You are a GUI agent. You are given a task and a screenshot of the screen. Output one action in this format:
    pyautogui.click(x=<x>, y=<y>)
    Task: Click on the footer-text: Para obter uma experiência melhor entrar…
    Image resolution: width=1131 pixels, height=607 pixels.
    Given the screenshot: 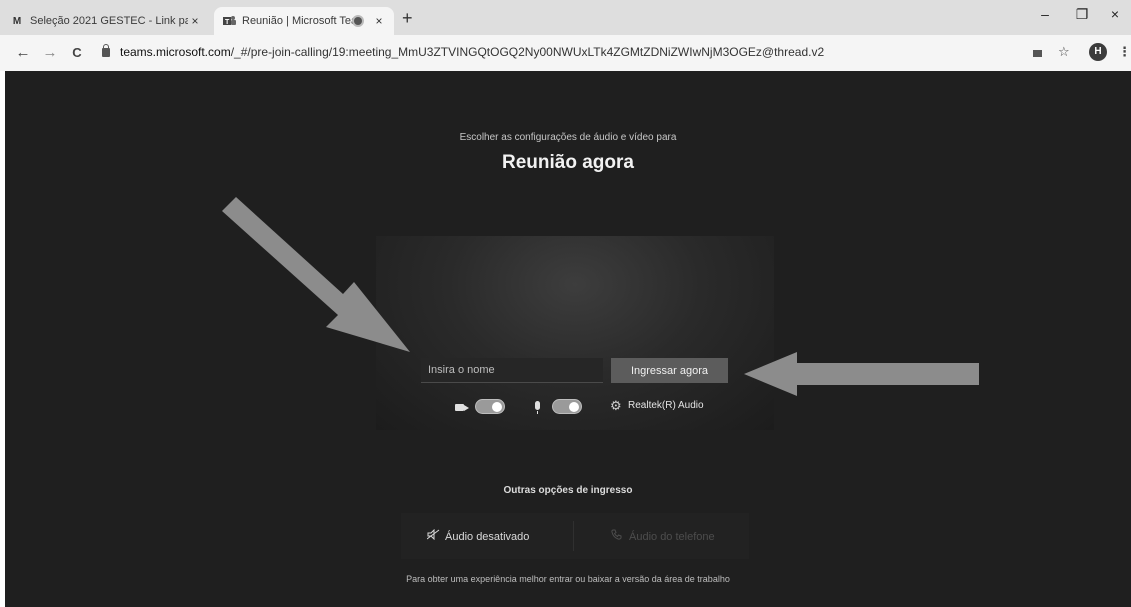 What is the action you would take?
    pyautogui.click(x=568, y=579)
    